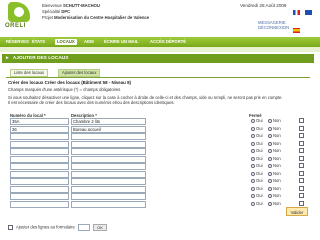 The image size is (320, 240). What do you see at coordinates (108, 129) in the screenshot?
I see `local-description-input: Bureau accueil` at bounding box center [108, 129].